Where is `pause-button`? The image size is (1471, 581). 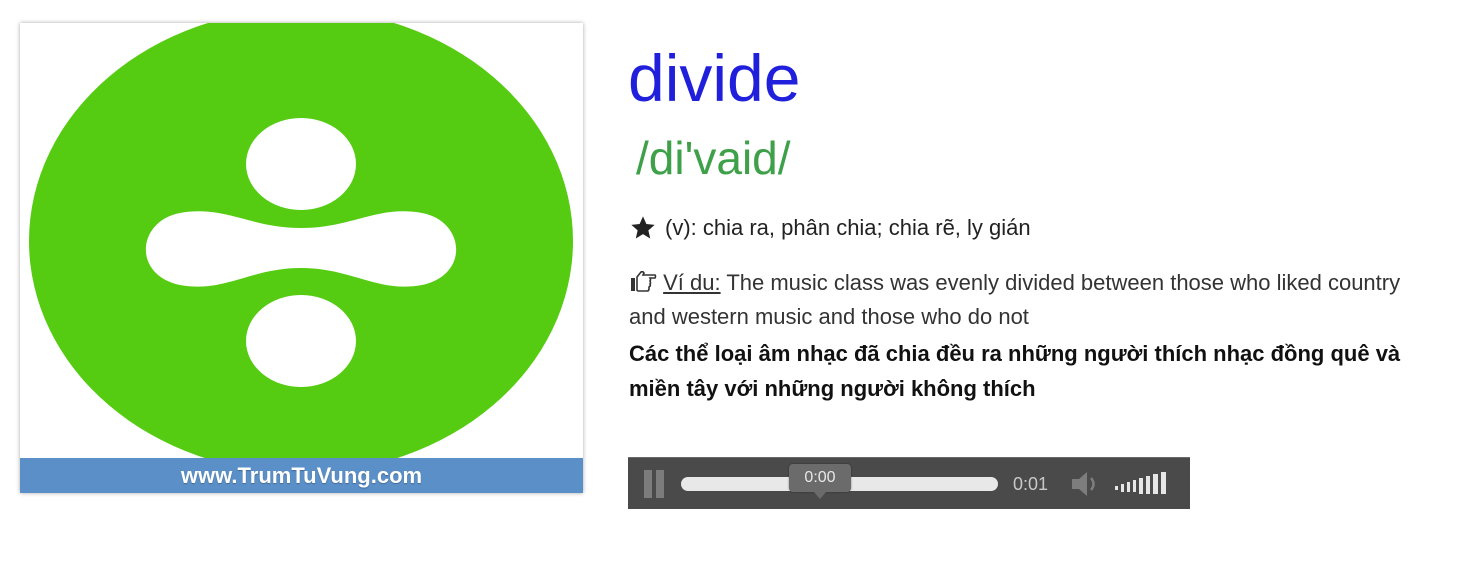 pause-button is located at coordinates (654, 484).